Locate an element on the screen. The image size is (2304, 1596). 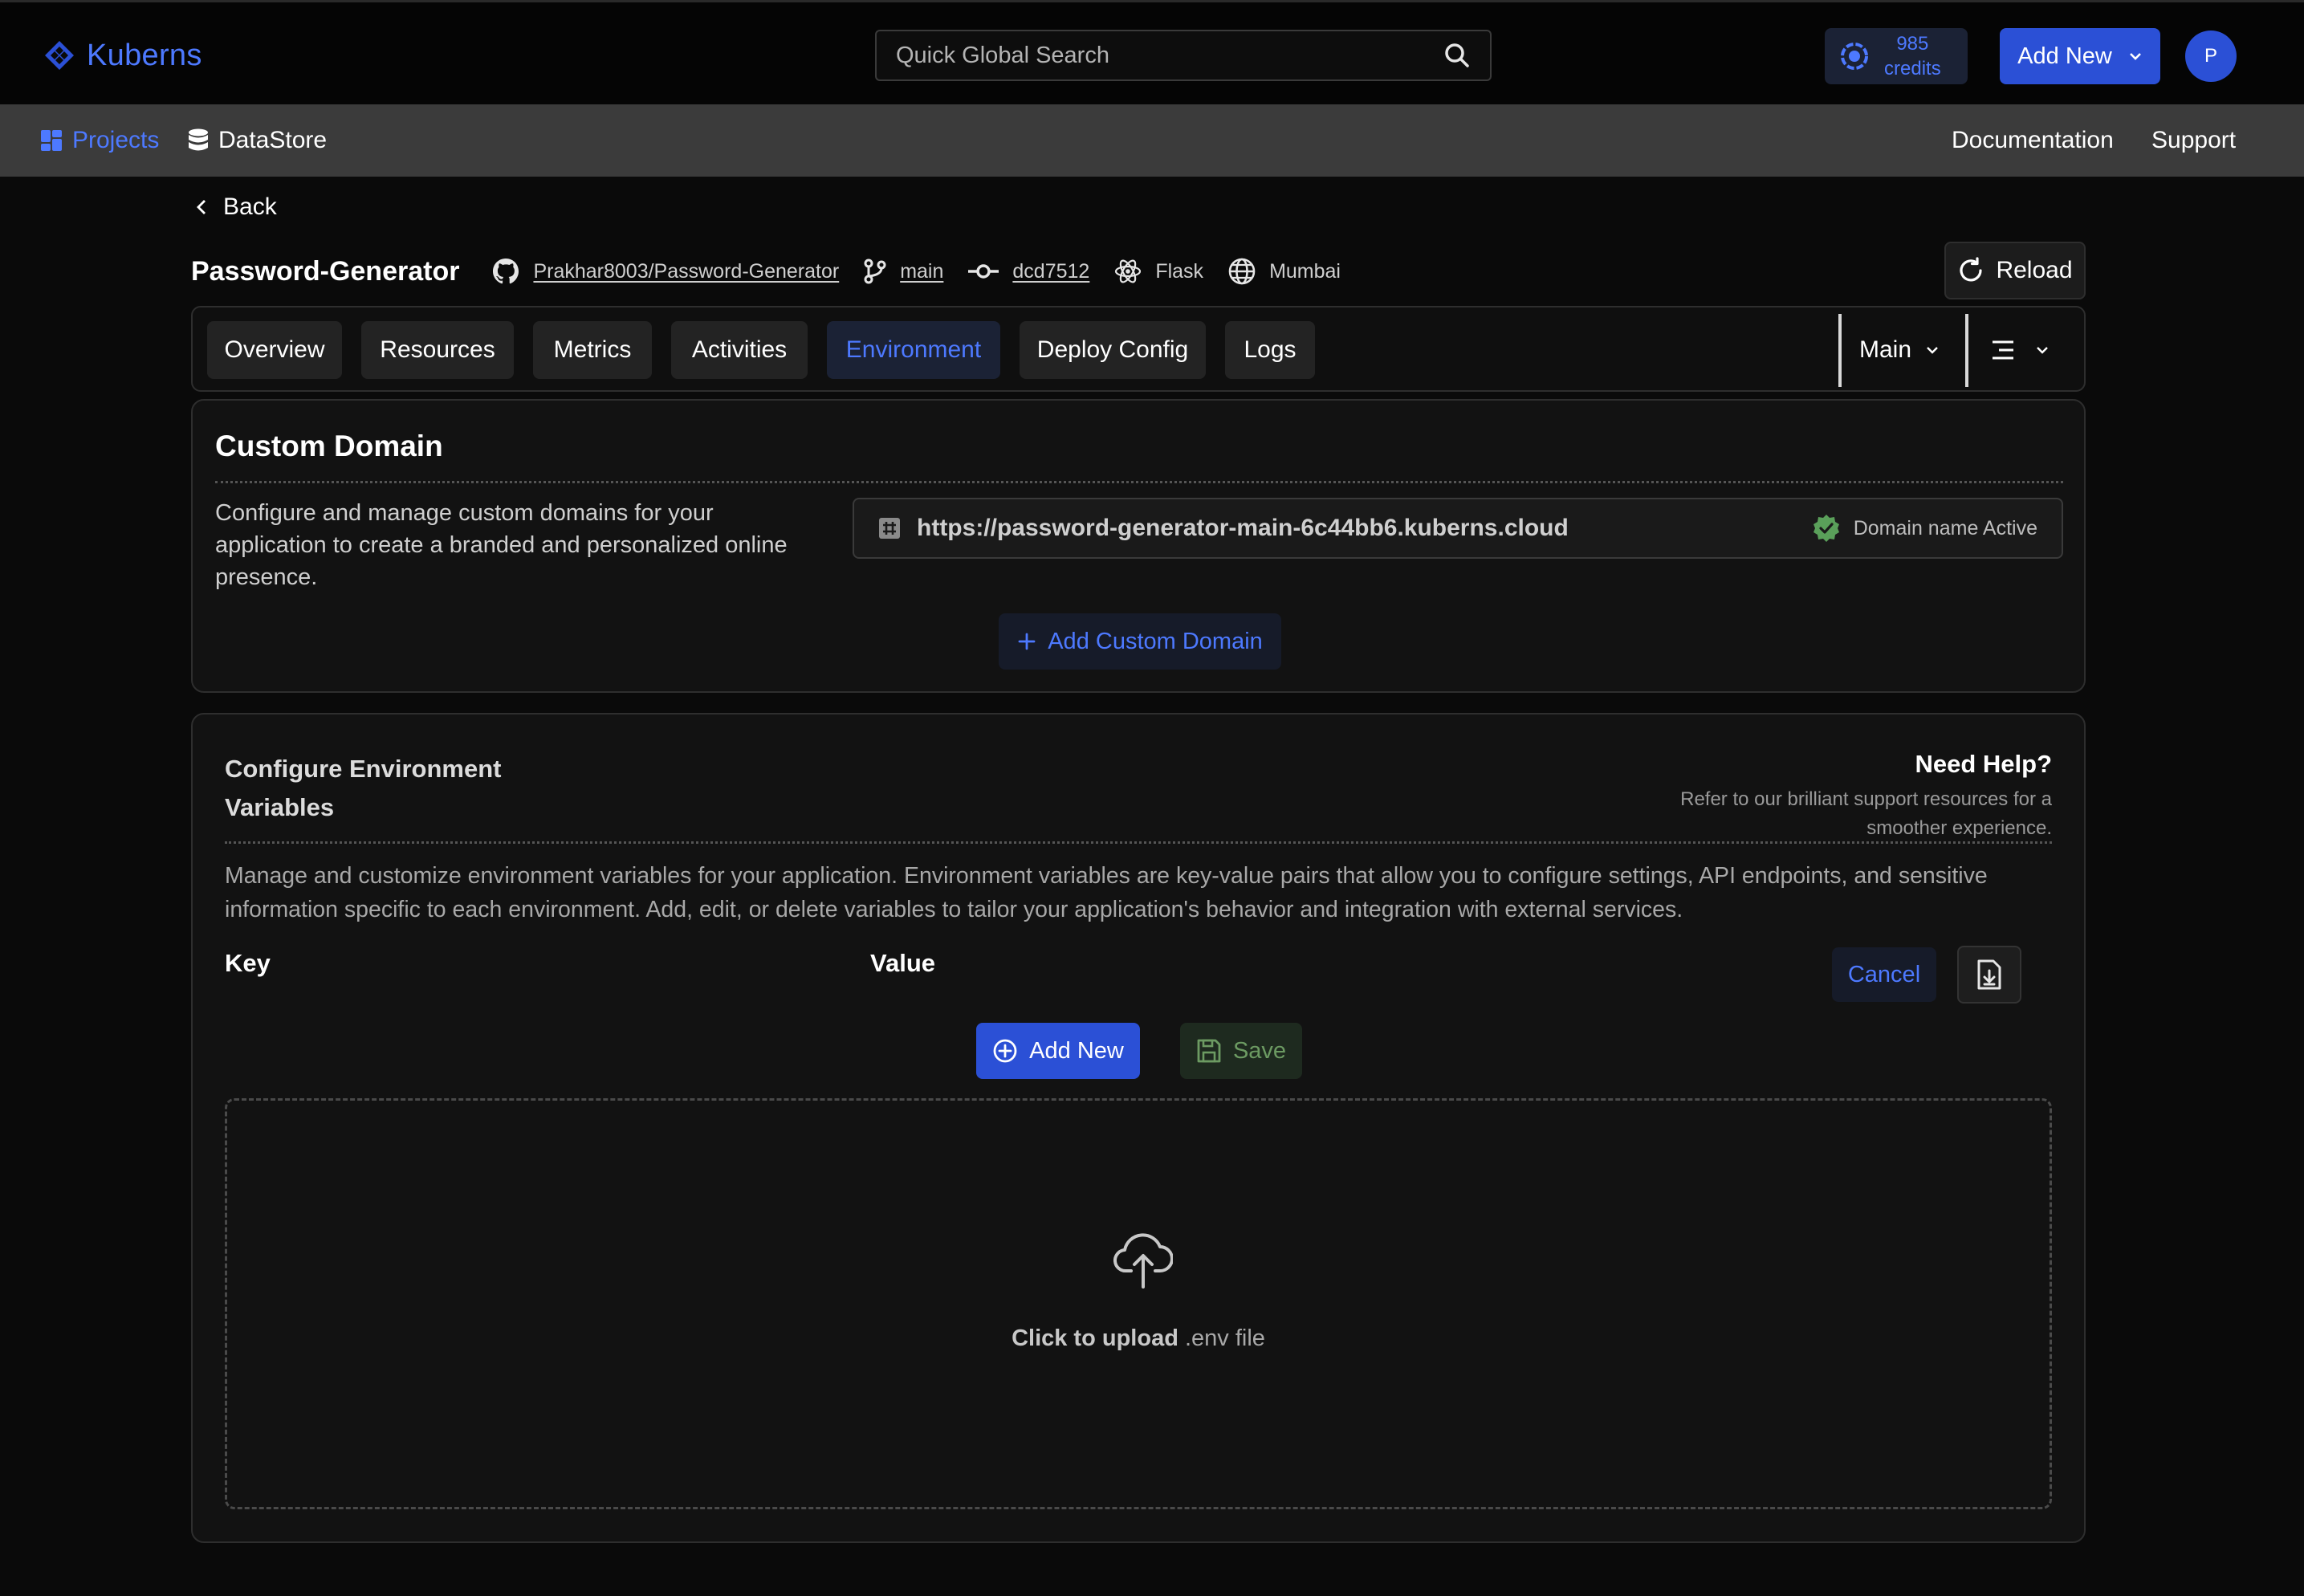
kuberns-logo-icon is located at coordinates (60, 56).